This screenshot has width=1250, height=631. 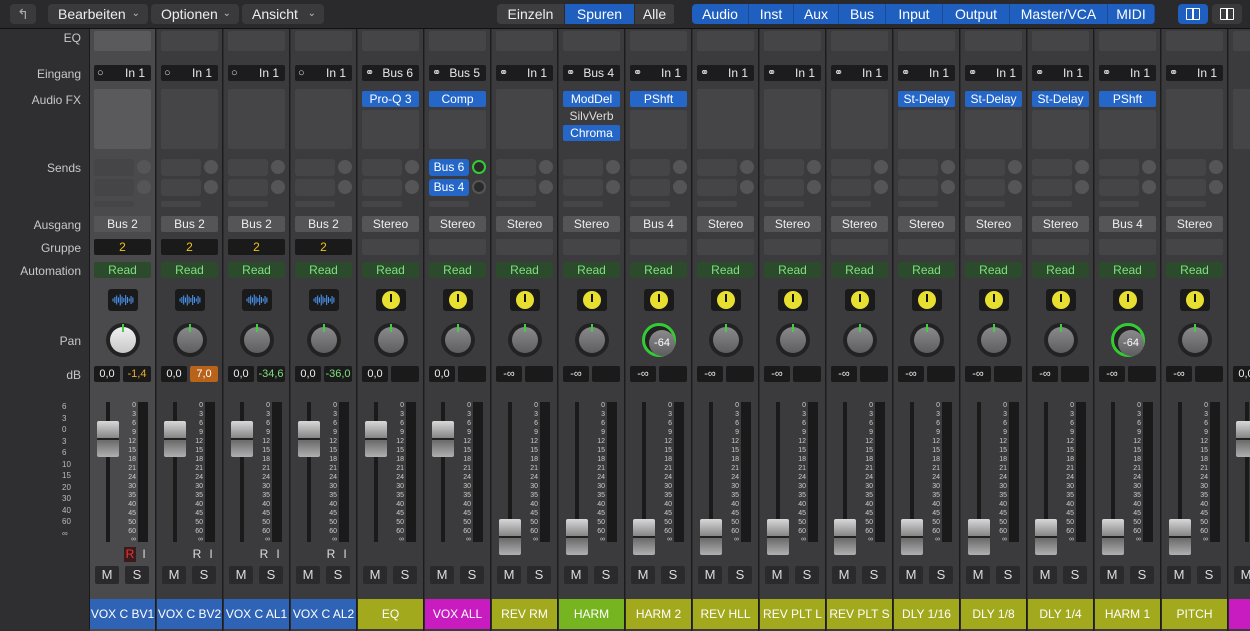 What do you see at coordinates (107, 374) in the screenshot?
I see `volume-readout: 0,0` at bounding box center [107, 374].